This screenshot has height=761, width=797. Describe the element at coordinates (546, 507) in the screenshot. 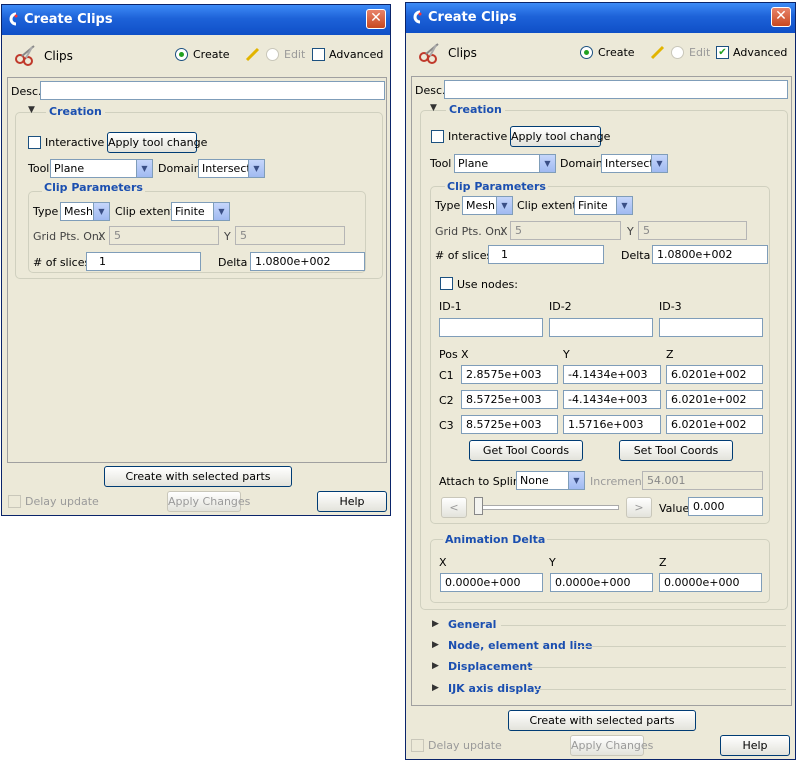

I see `value-slider-track` at that location.